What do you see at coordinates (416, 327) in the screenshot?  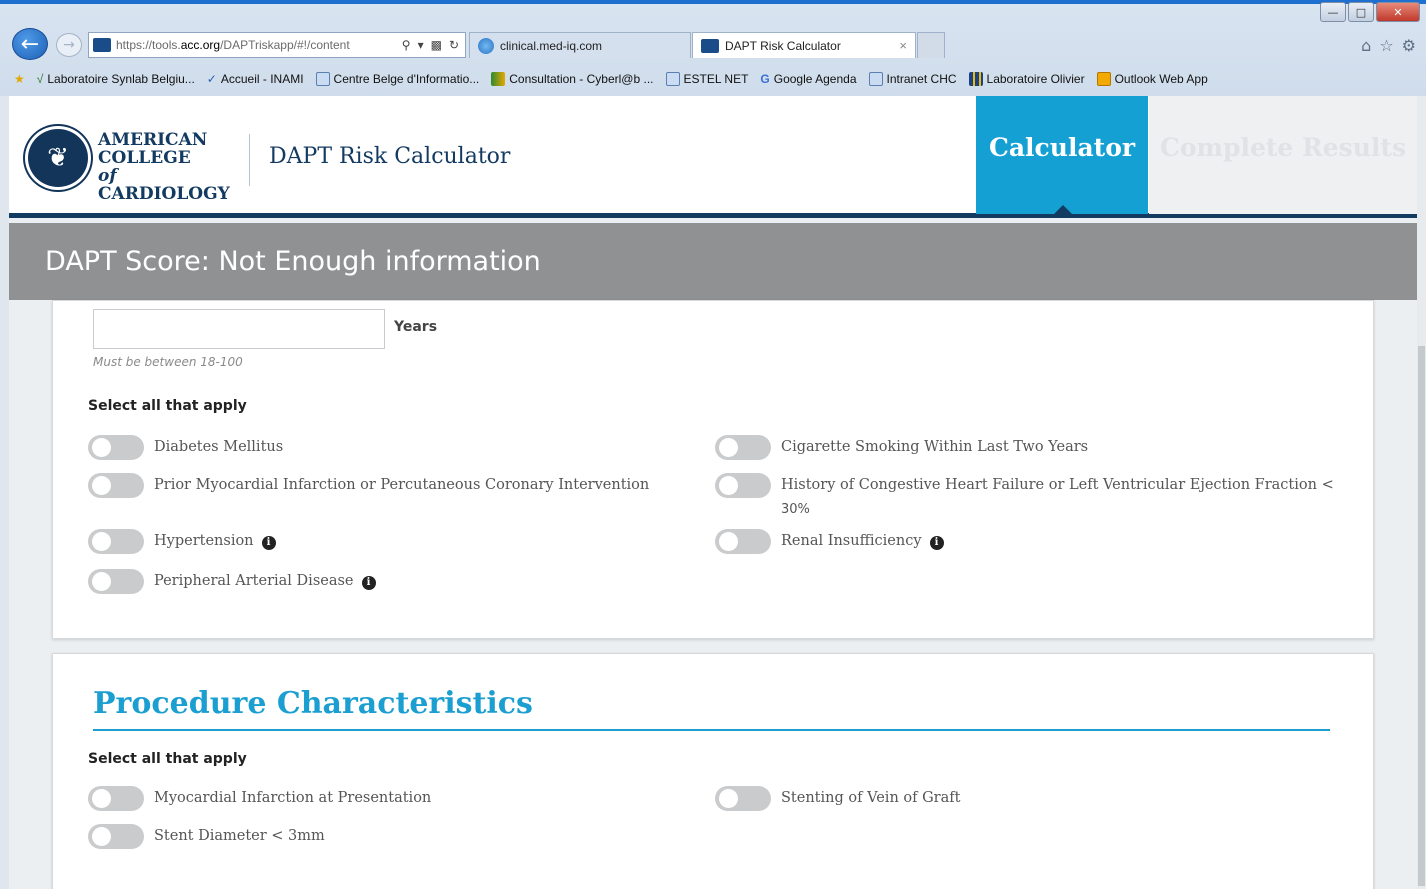 I see `age-unit-label: Years` at bounding box center [416, 327].